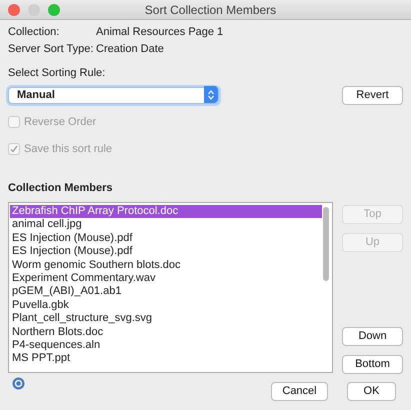 This screenshot has width=411, height=410. What do you see at coordinates (166, 211) in the screenshot?
I see `list-item: Zebrafish ChIP Array Protocol.doc` at bounding box center [166, 211].